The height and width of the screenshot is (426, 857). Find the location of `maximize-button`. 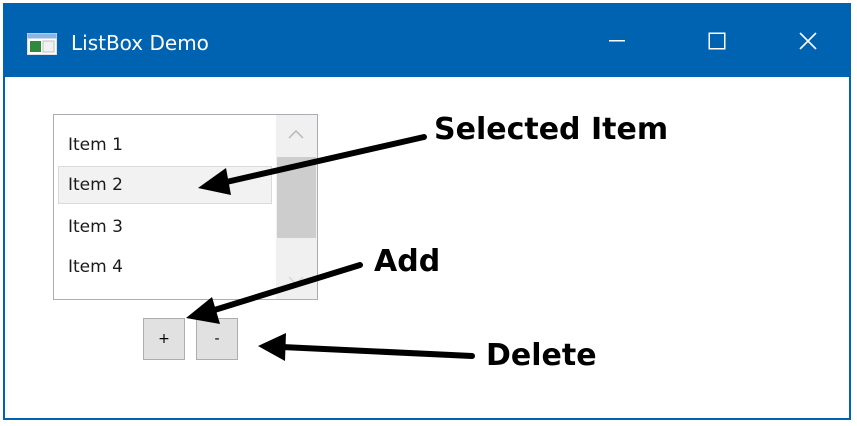

maximize-button is located at coordinates (717, 41).